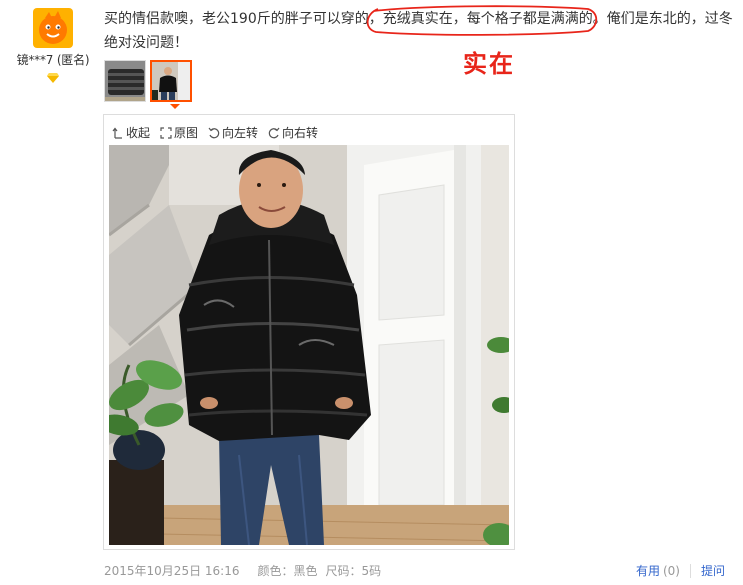  What do you see at coordinates (243, 19) in the screenshot?
I see `review-text-part-1: 买的情侣款噢，老公190斤的胖子可以穿的，` at bounding box center [243, 19].